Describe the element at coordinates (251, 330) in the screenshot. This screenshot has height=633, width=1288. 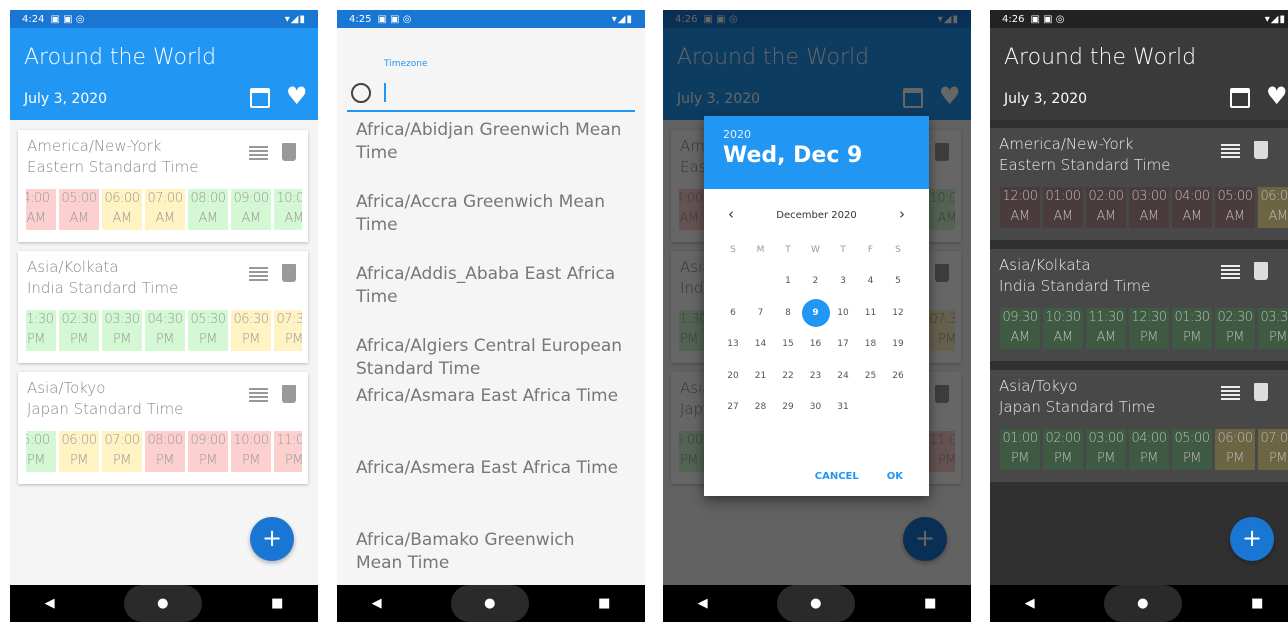
I see `hour-cell: 06:30 PM` at that location.